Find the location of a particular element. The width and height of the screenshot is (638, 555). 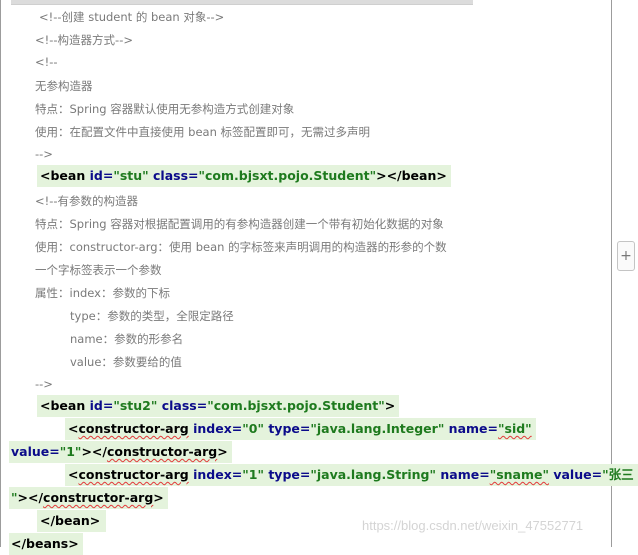

bean-stu-class-value: "com.bjsxt.pojo.Student" is located at coordinates (287, 175).